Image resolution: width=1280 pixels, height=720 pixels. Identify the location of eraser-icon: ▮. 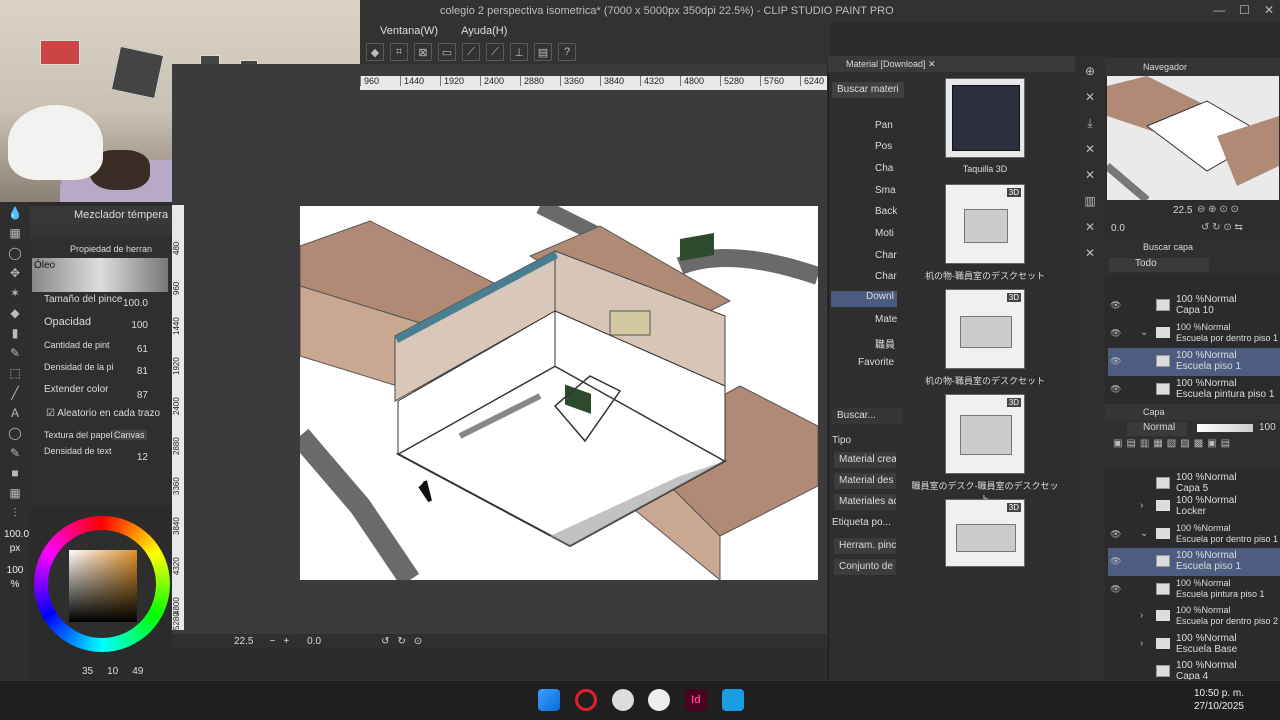
(15, 333).